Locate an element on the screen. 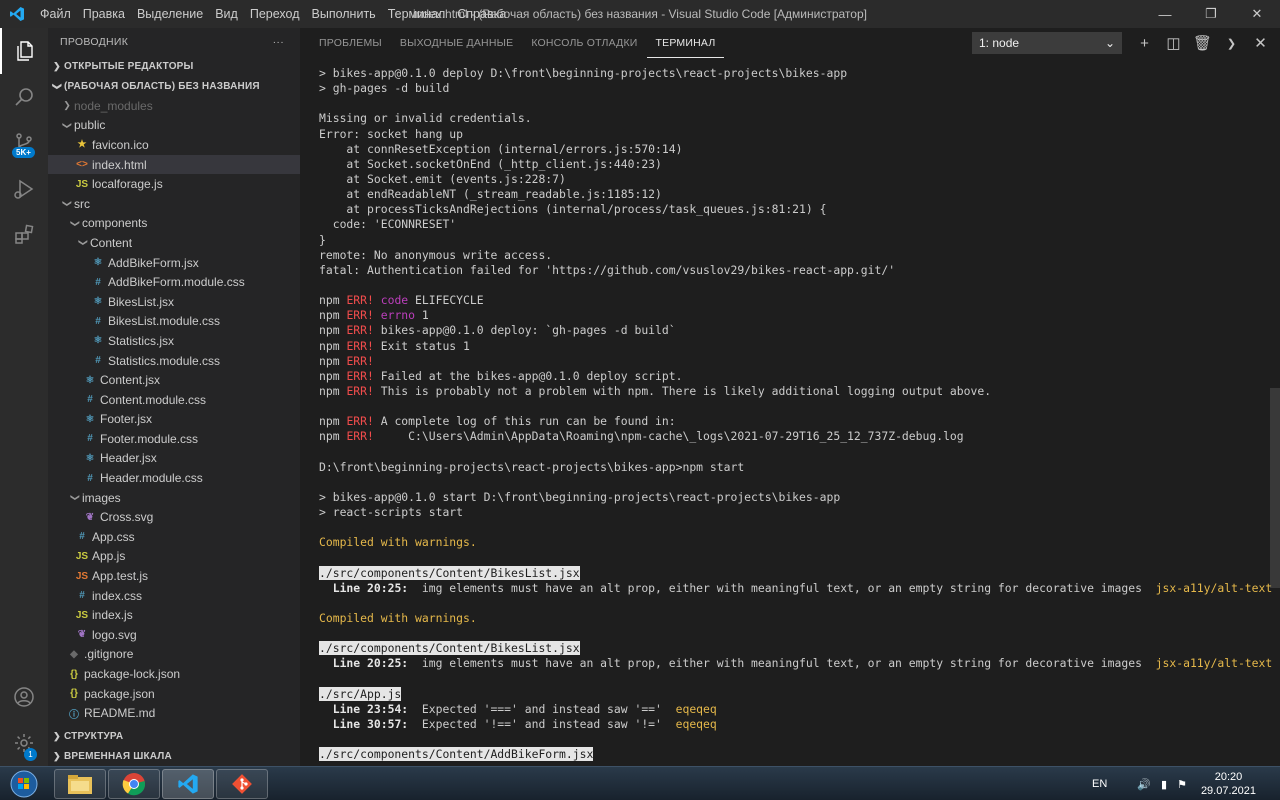 This screenshot has width=1280, height=800. clock-date: 29.07.2021 is located at coordinates (1228, 791).